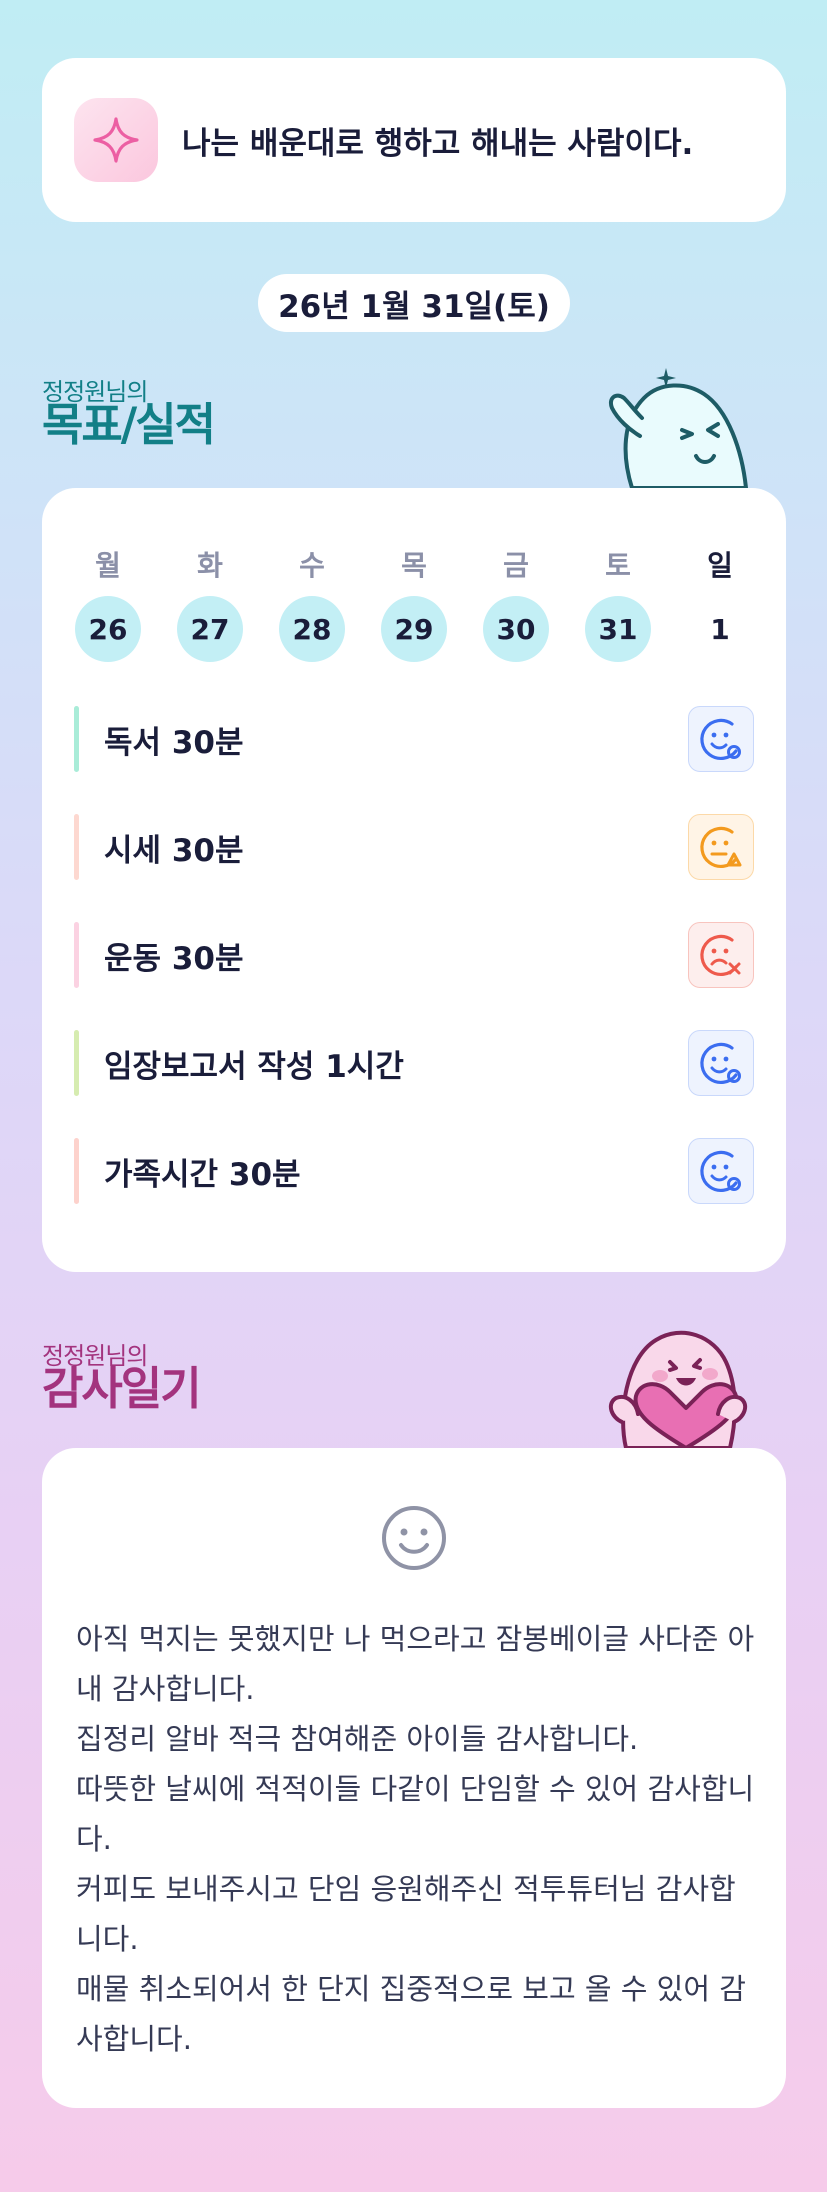  I want to click on gratitude-line: 집정리 알바 적극 참여해준 아이들 감사합니다., so click(357, 1739).